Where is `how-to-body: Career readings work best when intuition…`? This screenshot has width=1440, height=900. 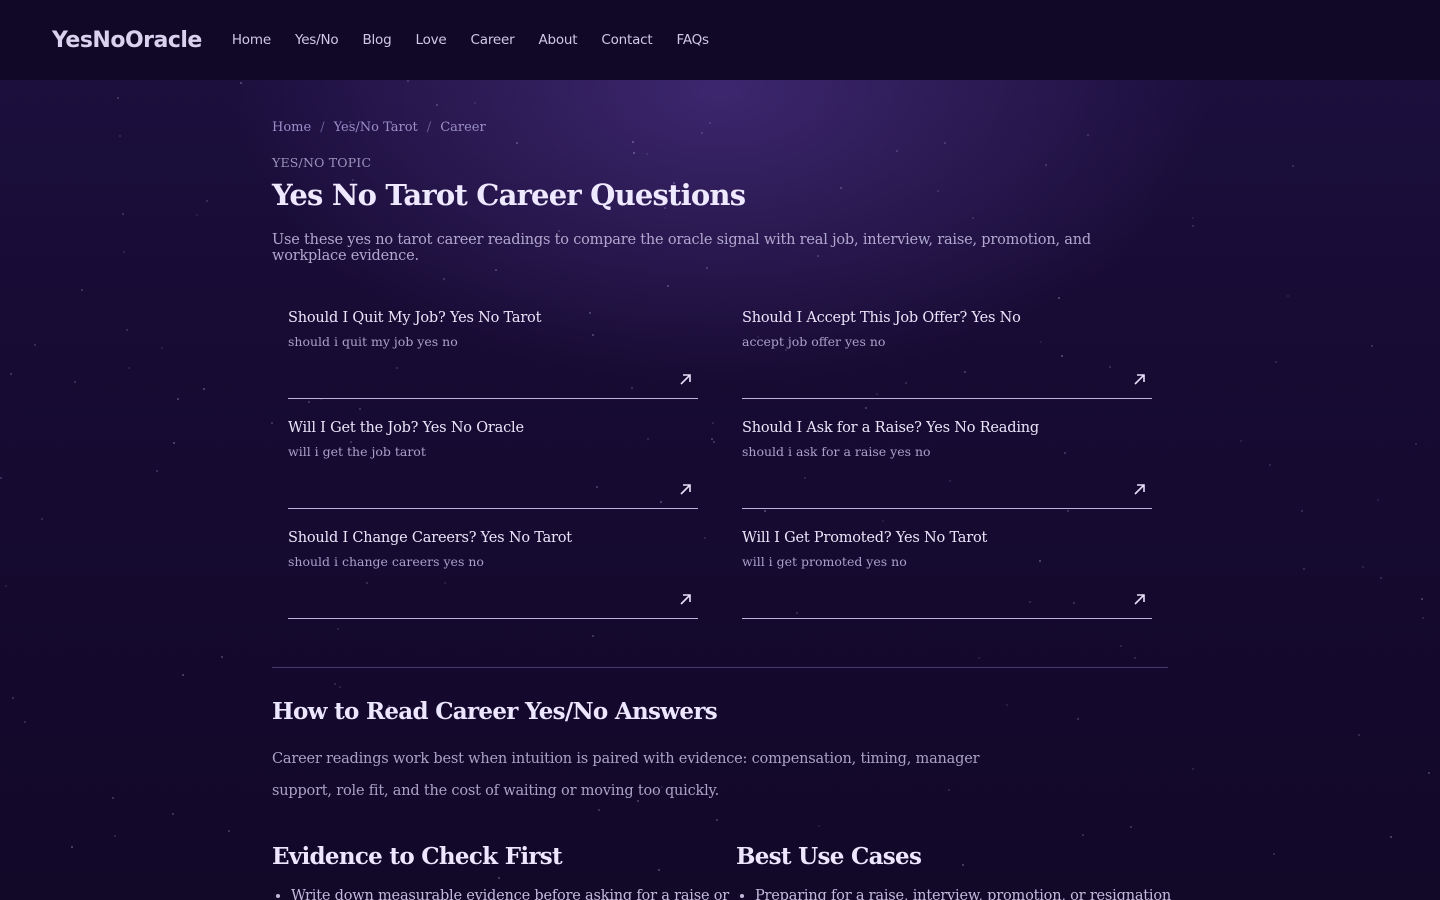 how-to-body: Career readings work best when intuition… is located at coordinates (626, 775).